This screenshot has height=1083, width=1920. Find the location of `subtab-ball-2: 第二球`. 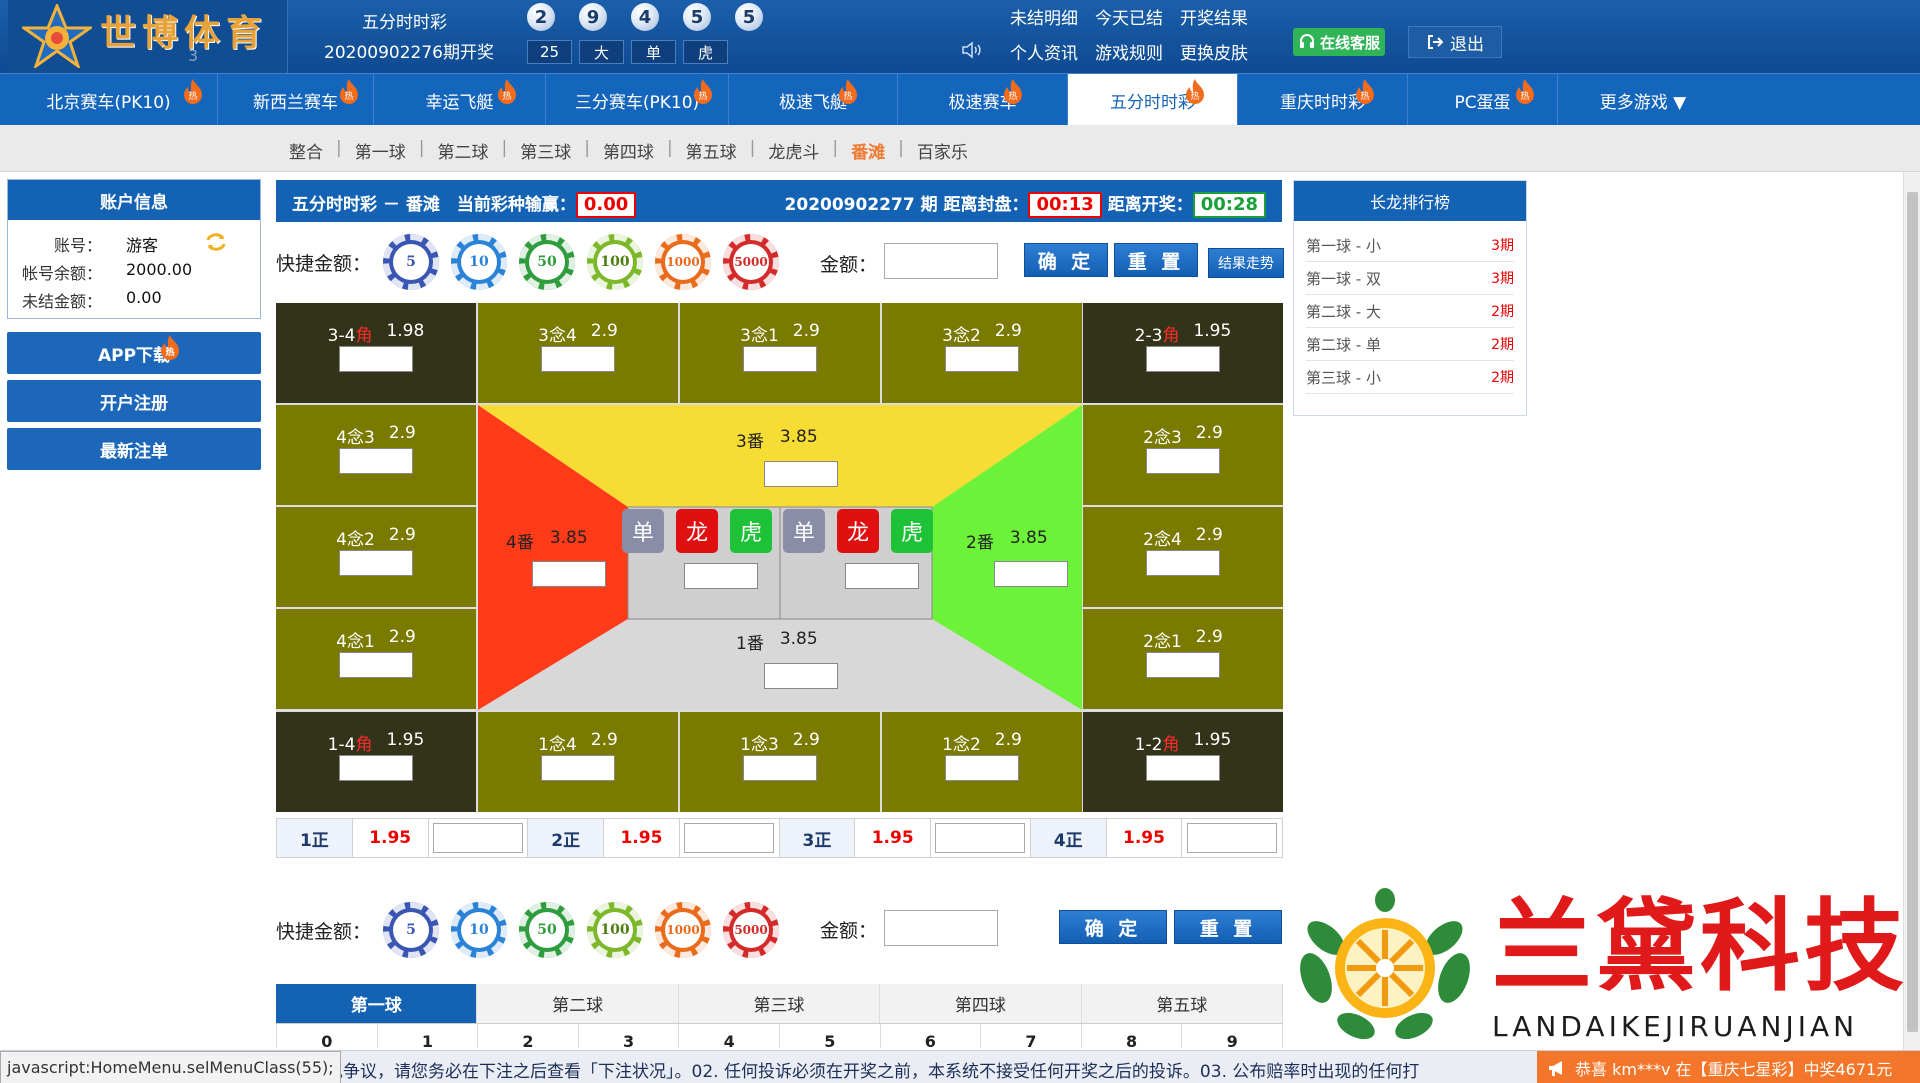

subtab-ball-2: 第二球 is located at coordinates (462, 150).